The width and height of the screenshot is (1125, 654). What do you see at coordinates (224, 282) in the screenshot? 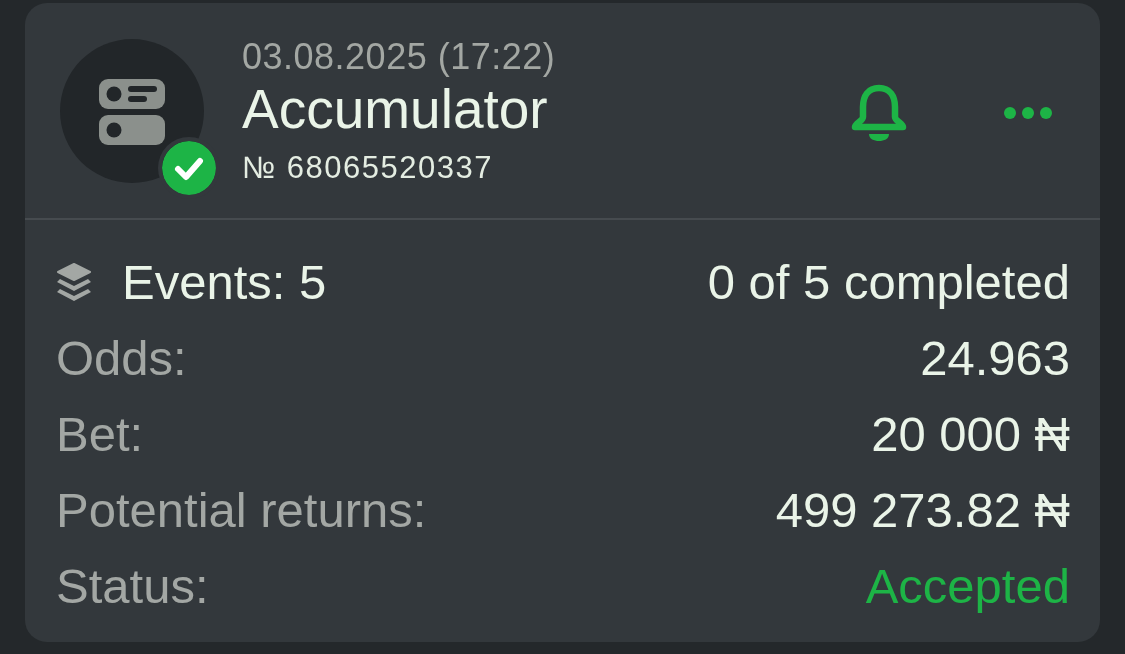
I see `events-count: Events: 5` at bounding box center [224, 282].